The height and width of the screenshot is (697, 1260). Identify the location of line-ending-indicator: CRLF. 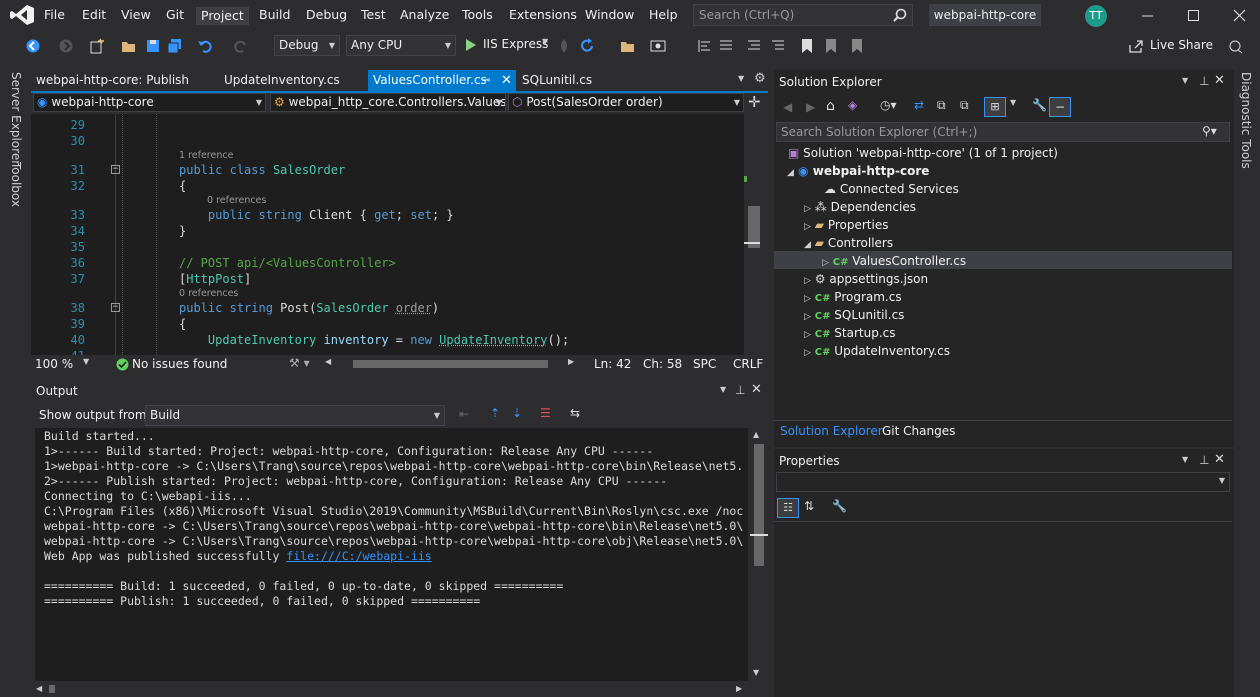
(748, 364).